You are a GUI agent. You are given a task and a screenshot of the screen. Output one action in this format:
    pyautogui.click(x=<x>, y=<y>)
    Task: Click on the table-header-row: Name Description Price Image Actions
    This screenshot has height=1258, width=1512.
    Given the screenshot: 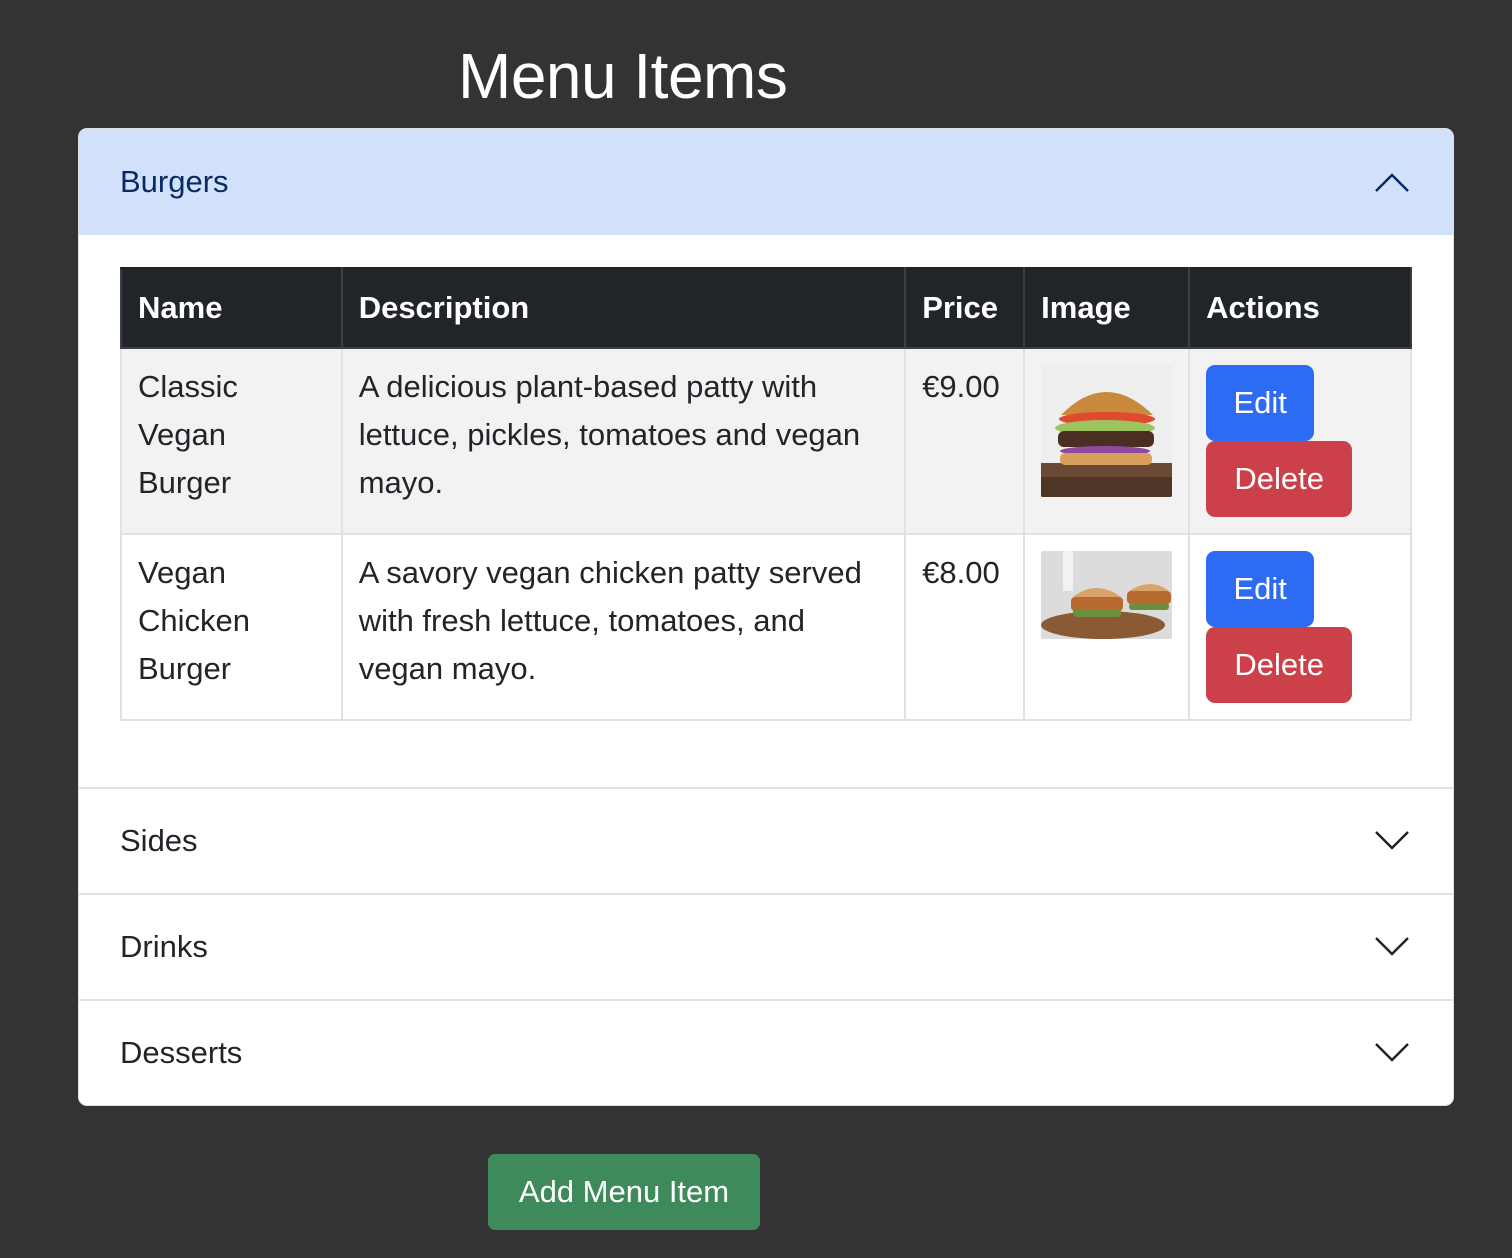 What is the action you would take?
    pyautogui.click(x=766, y=308)
    